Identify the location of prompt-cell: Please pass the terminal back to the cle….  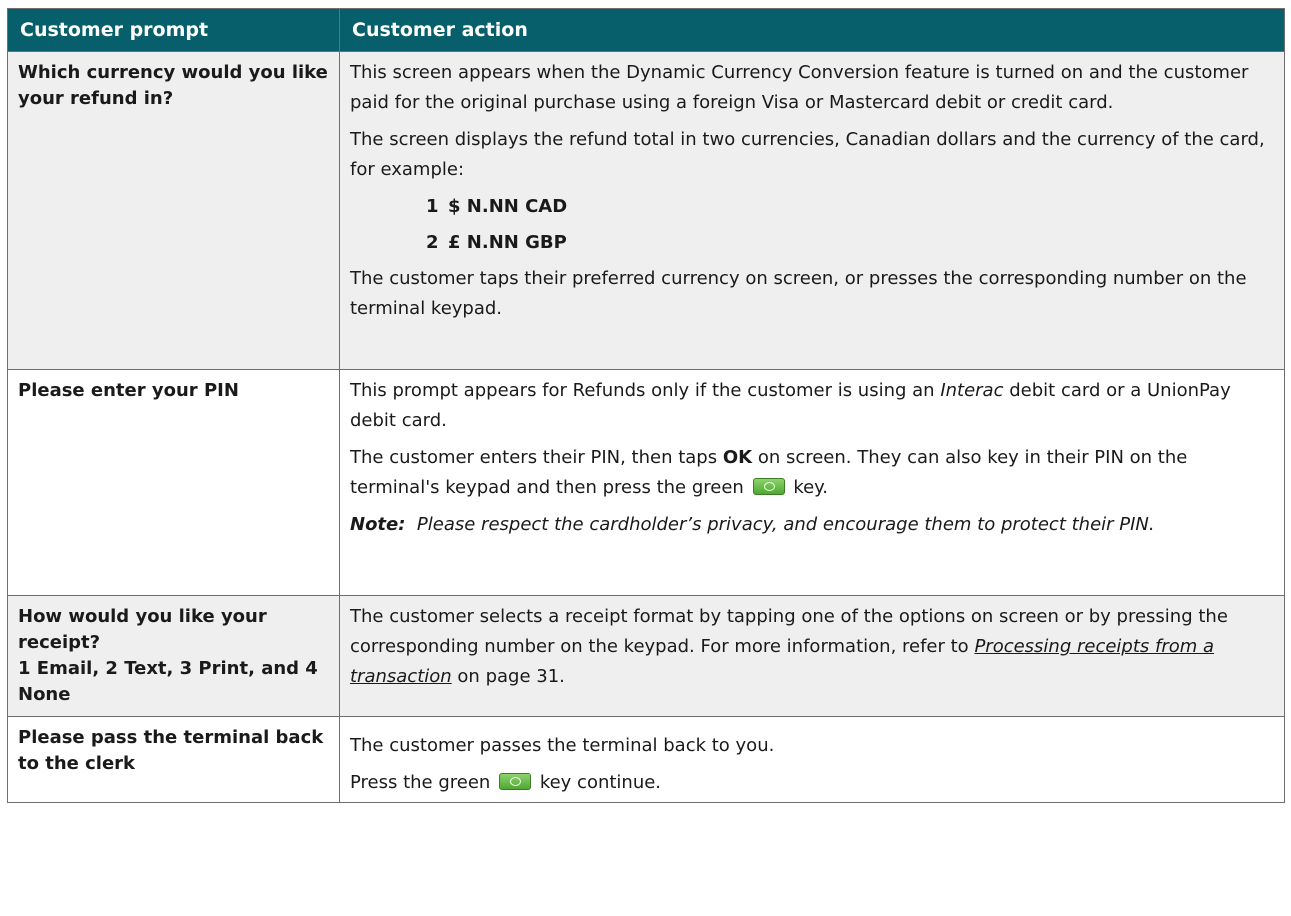
(173, 759).